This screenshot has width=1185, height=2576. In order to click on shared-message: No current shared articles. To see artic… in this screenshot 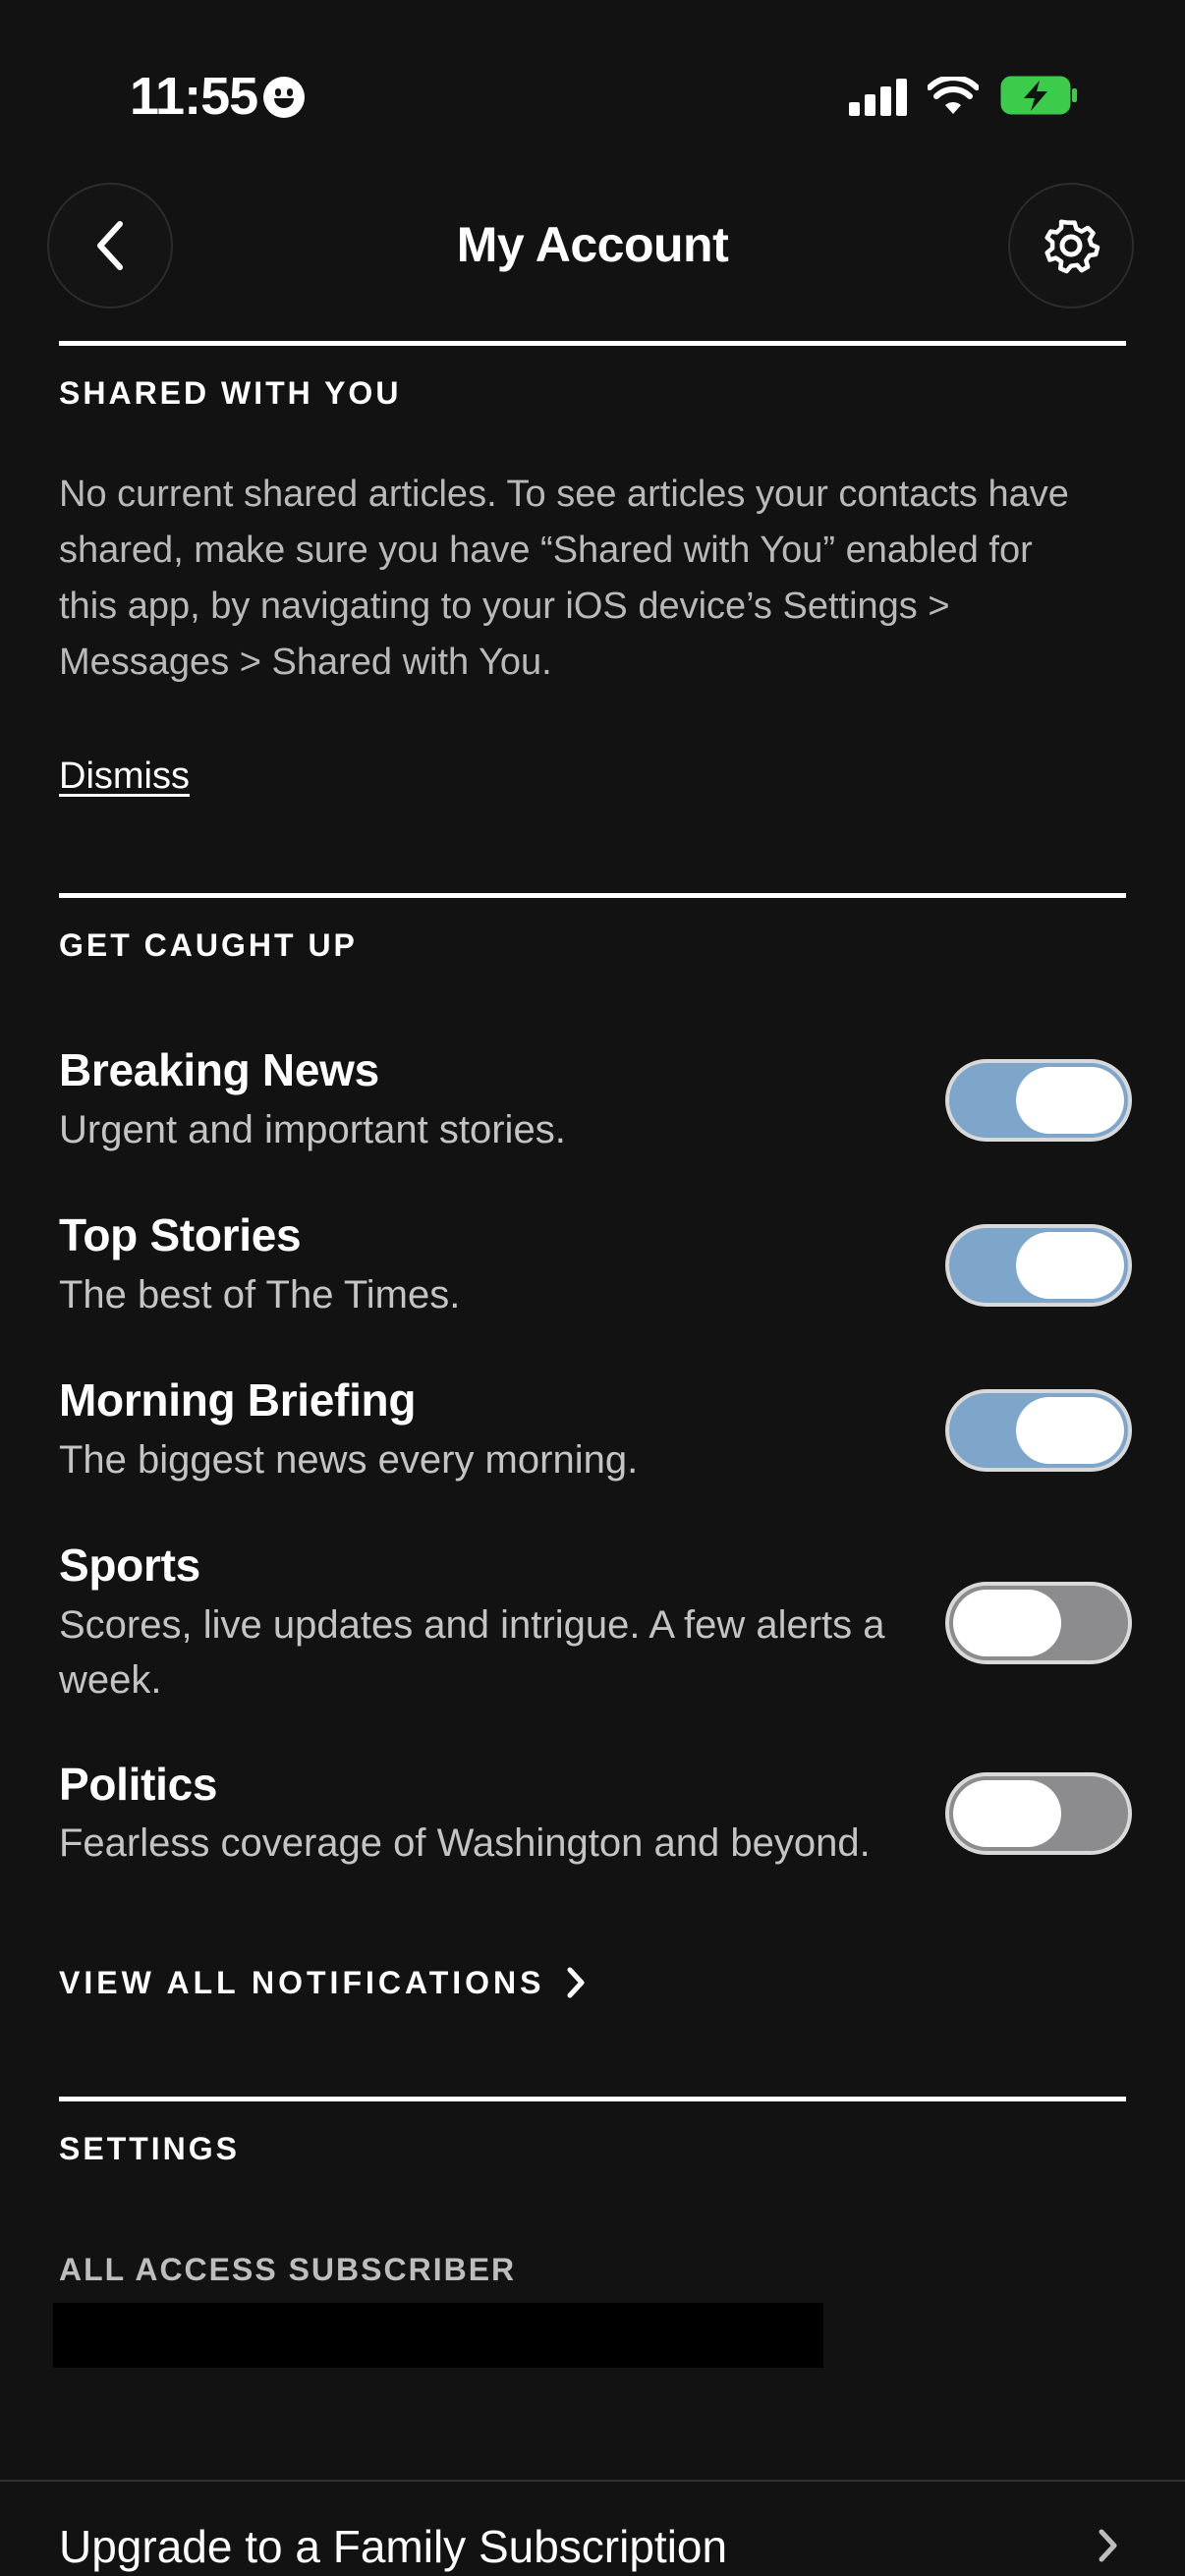, I will do `click(594, 579)`.